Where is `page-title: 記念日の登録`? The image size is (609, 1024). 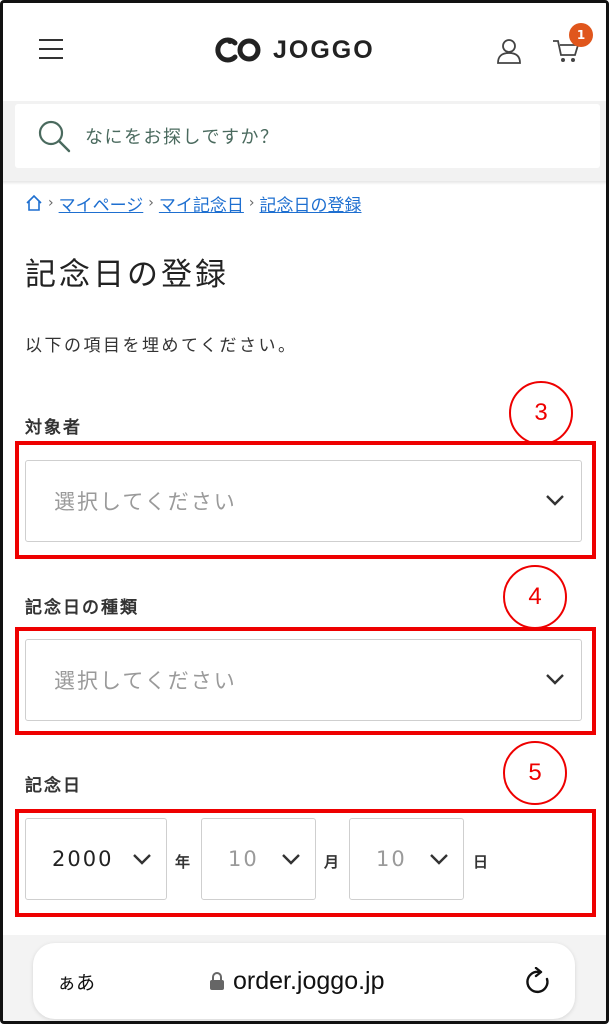 page-title: 記念日の登録 is located at coordinates (127, 275).